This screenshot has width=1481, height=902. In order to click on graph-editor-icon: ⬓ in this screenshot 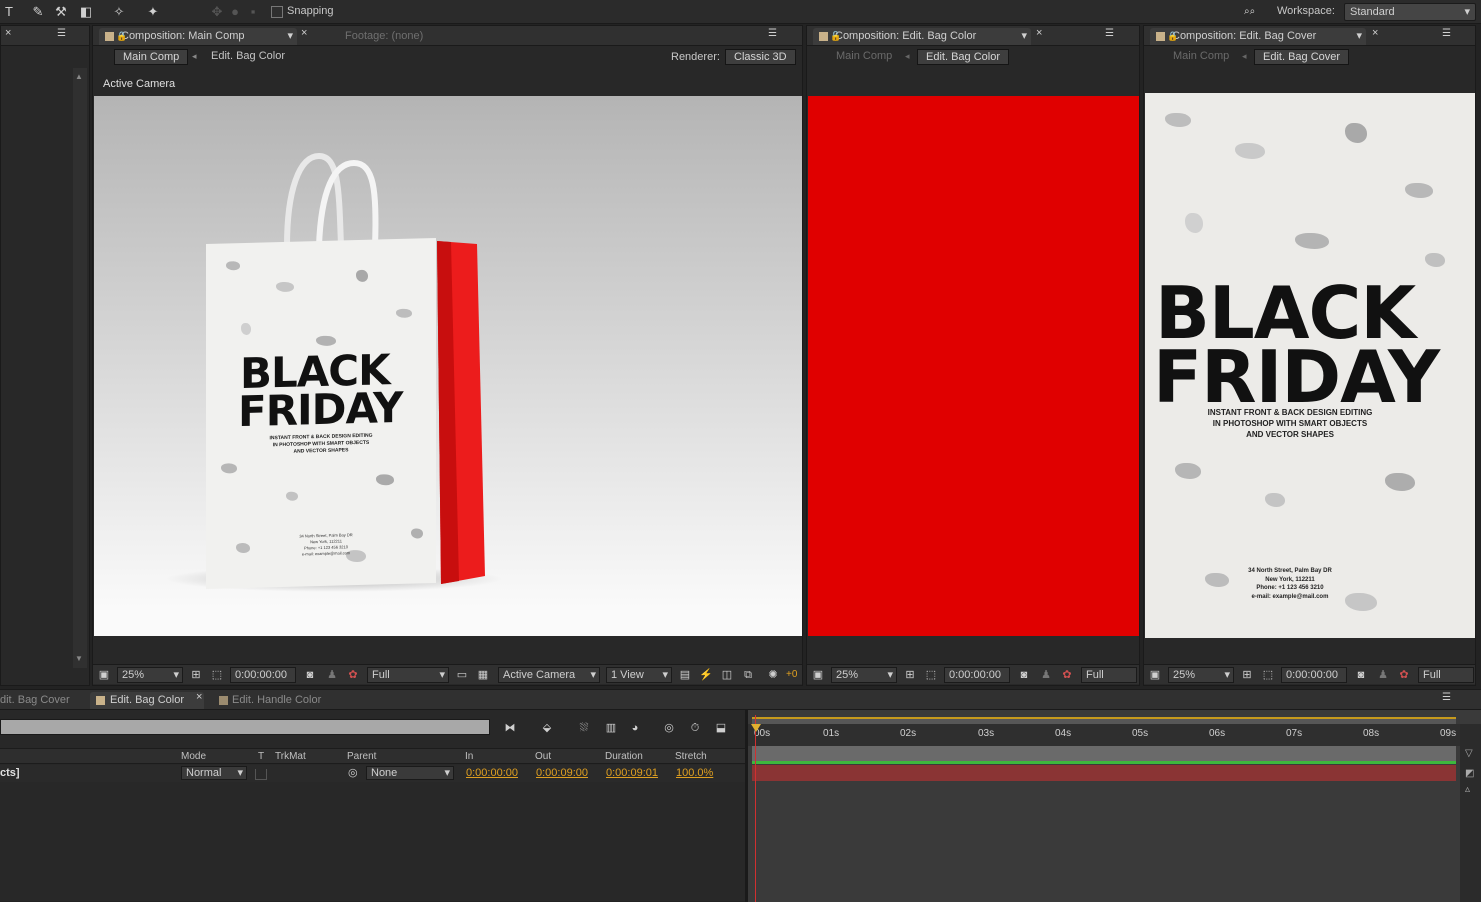, I will do `click(721, 728)`.